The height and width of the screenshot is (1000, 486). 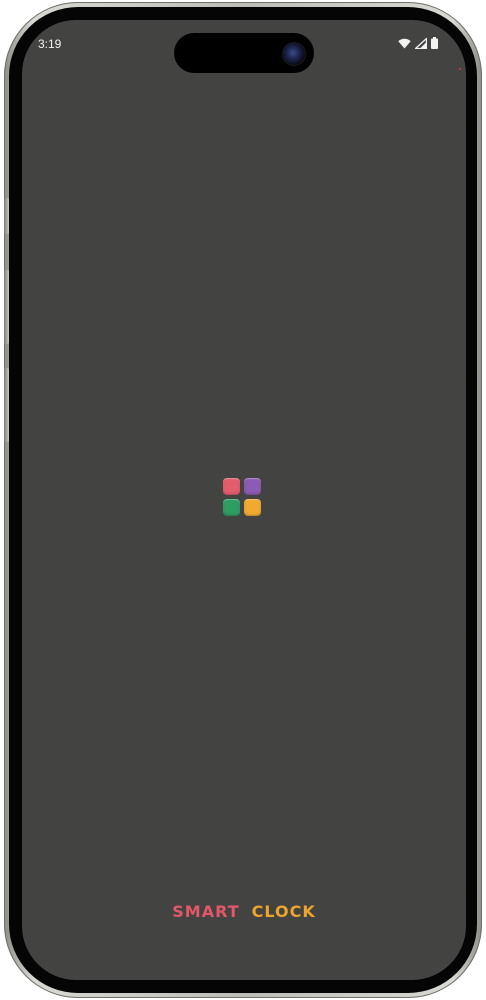 I want to click on dynamic-island, so click(x=244, y=53).